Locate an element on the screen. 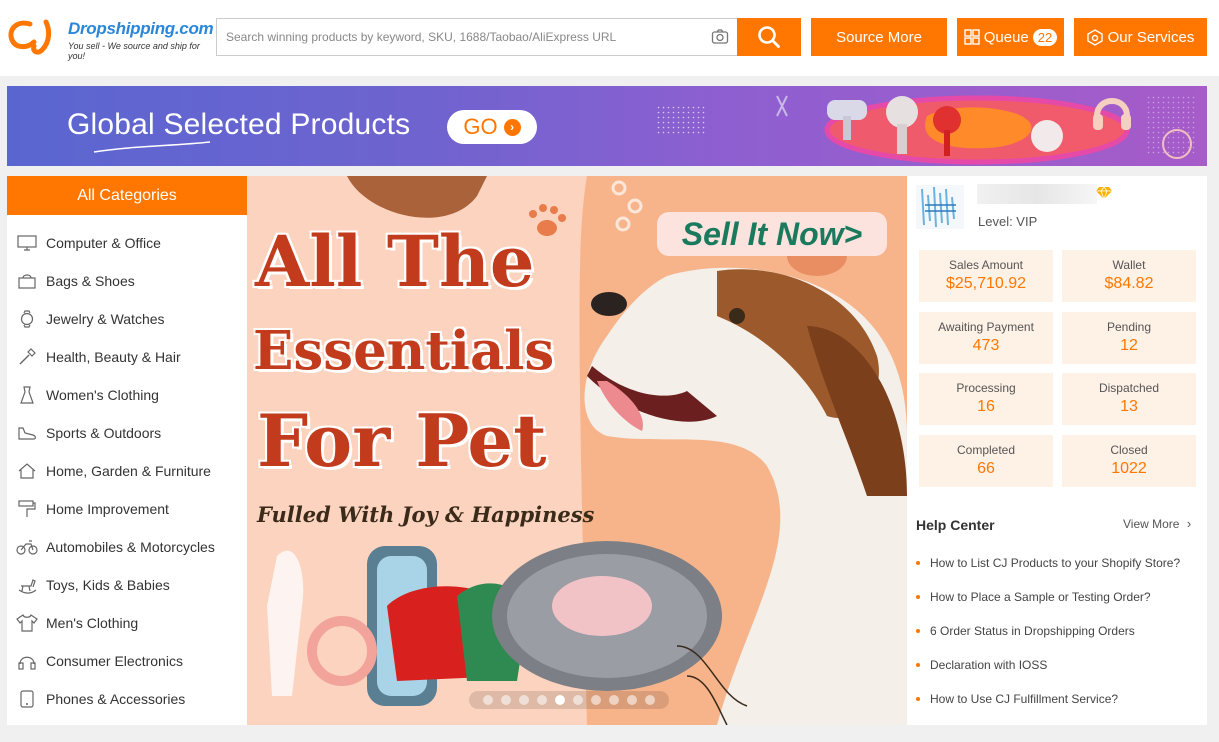 The image size is (1219, 742). motorcycle-icon is located at coordinates (27, 547).